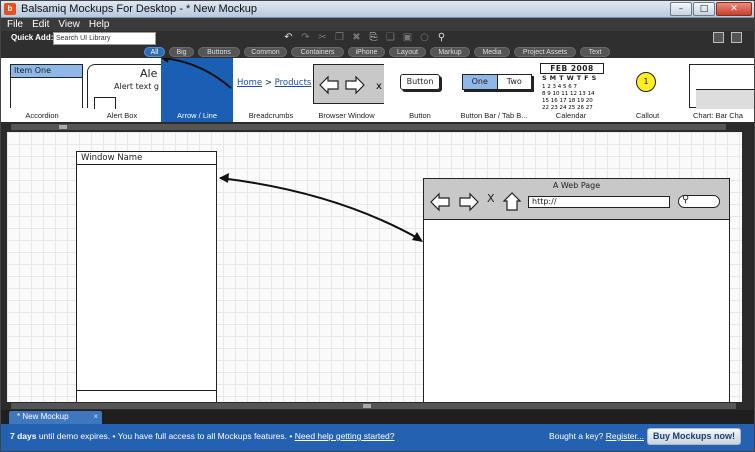 Image resolution: width=755 pixels, height=452 pixels. What do you see at coordinates (346, 115) in the screenshot?
I see `component-label: Browser Window` at bounding box center [346, 115].